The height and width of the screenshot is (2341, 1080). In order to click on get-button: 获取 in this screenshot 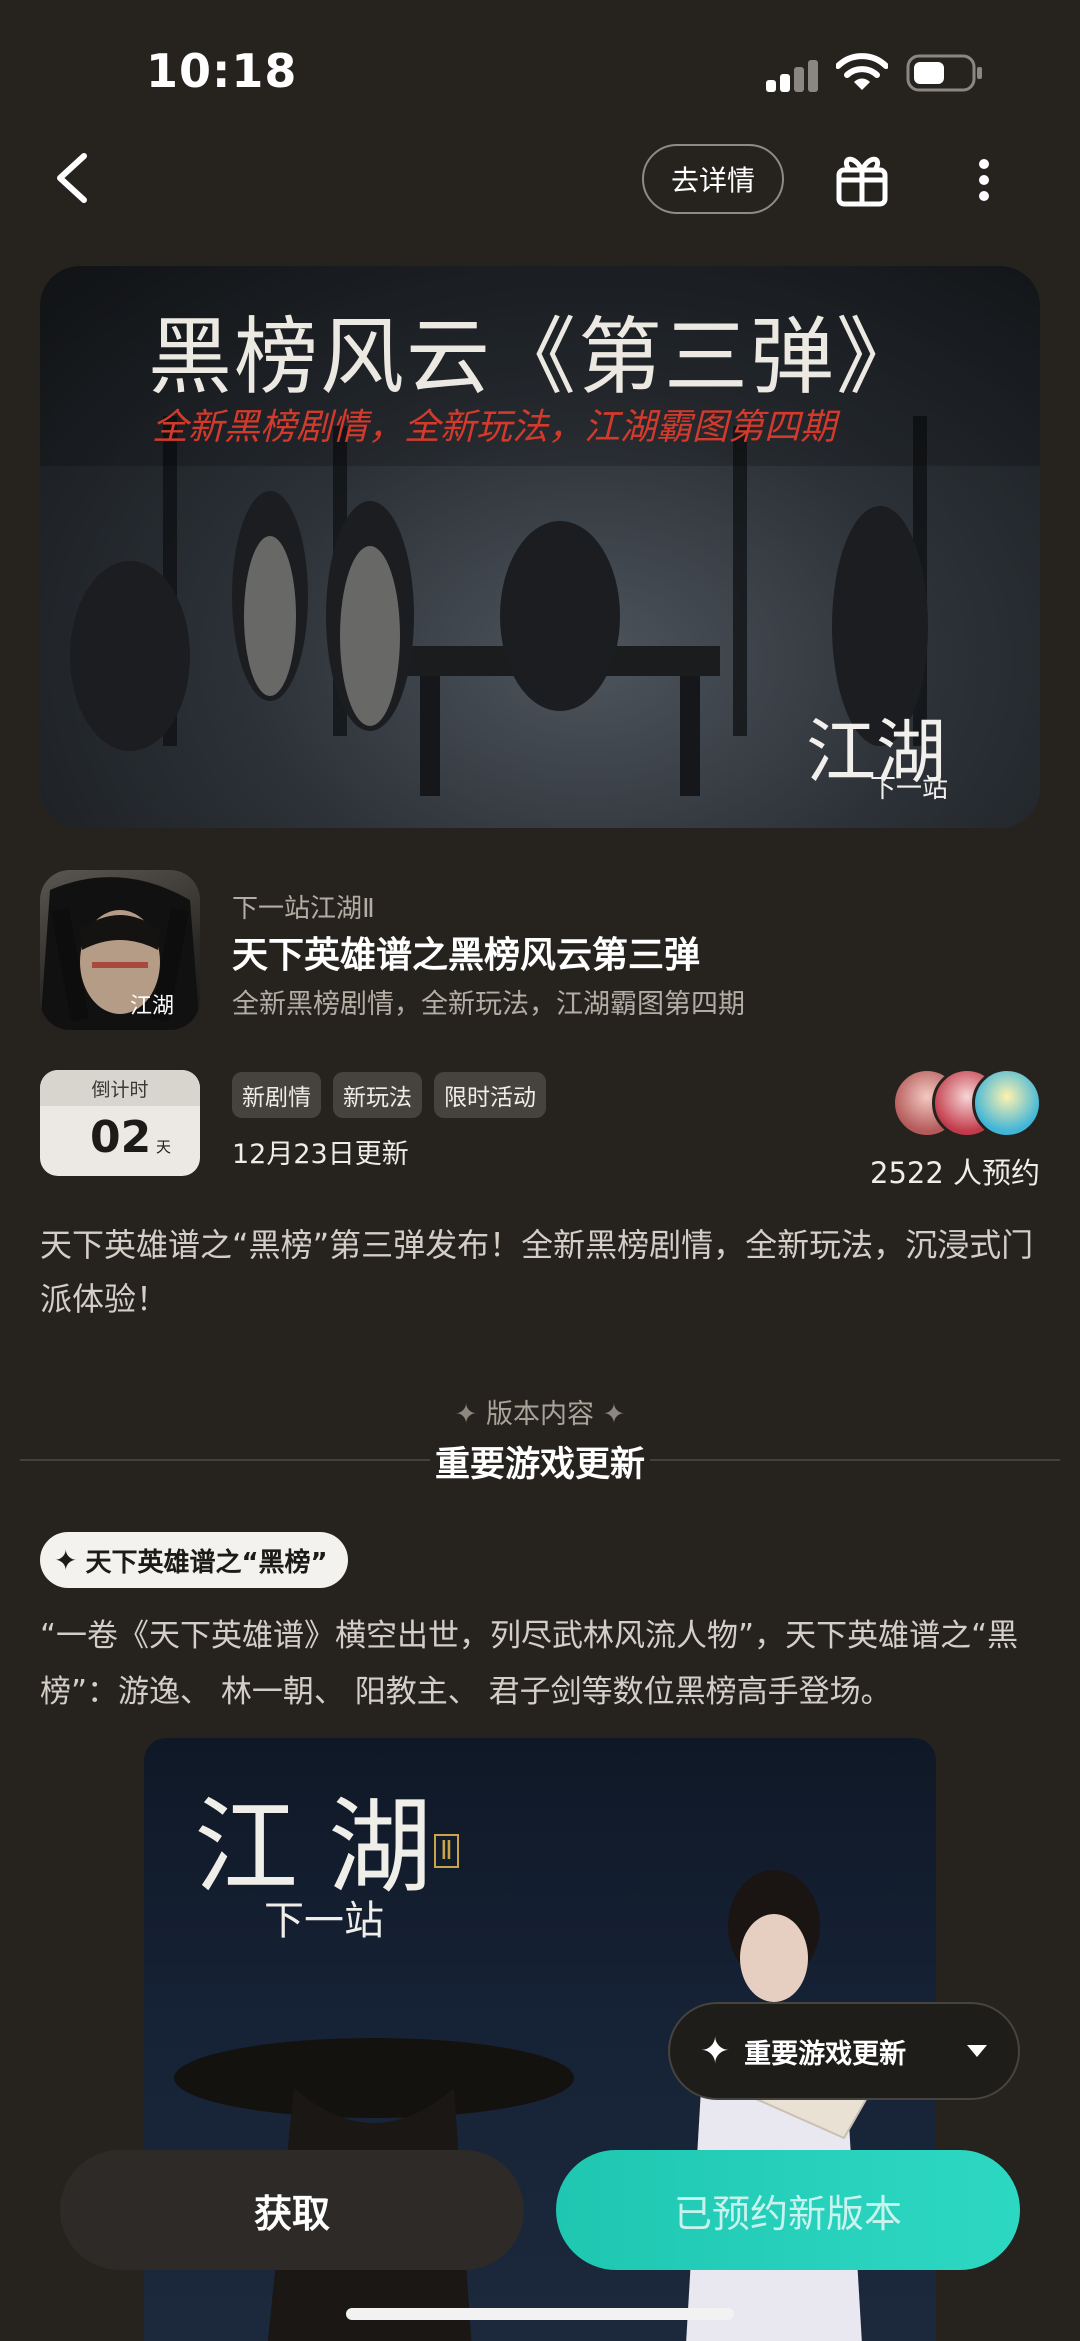, I will do `click(292, 2210)`.